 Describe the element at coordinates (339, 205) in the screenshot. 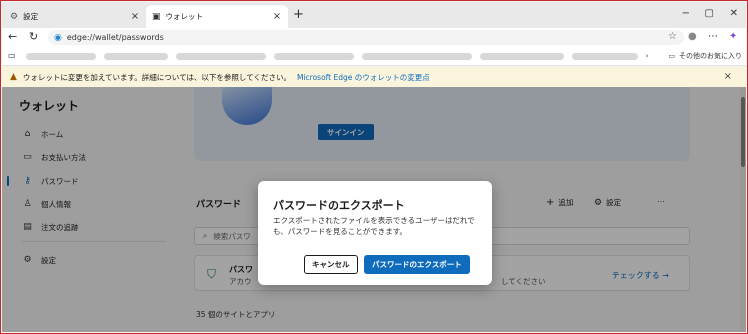

I see `dialog-title: パスワードのエクスポート` at that location.